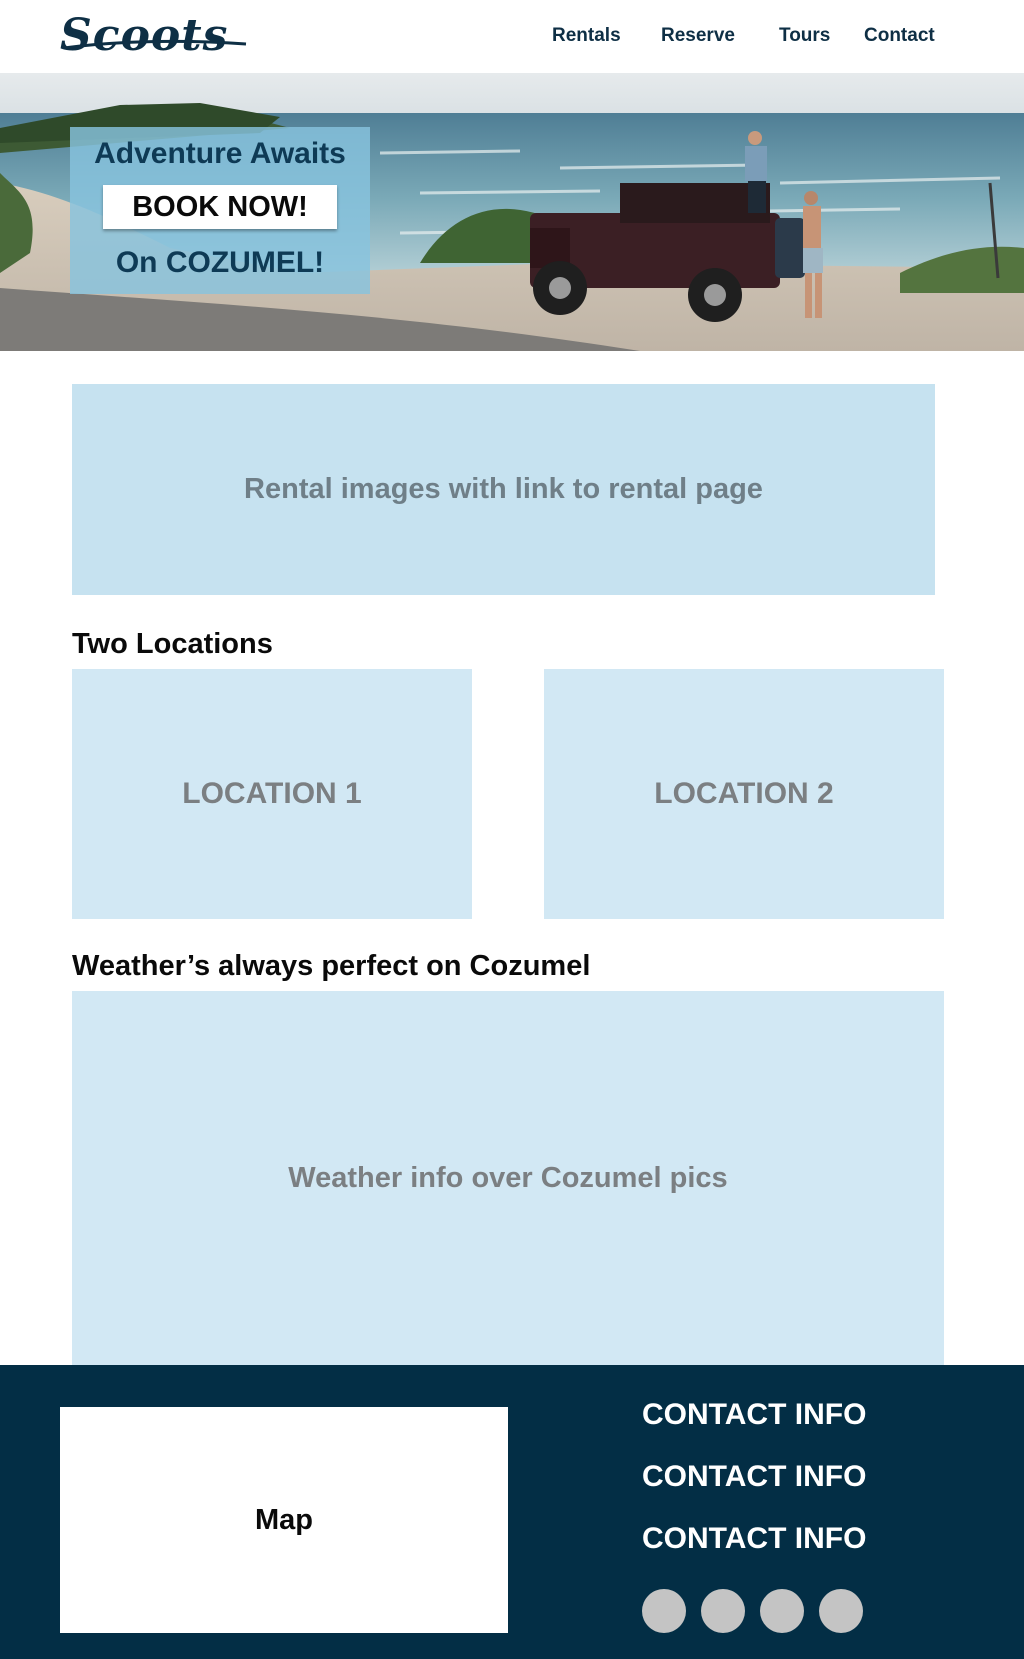  Describe the element at coordinates (586, 36) in the screenshot. I see `nav-rentals: Rentals` at that location.